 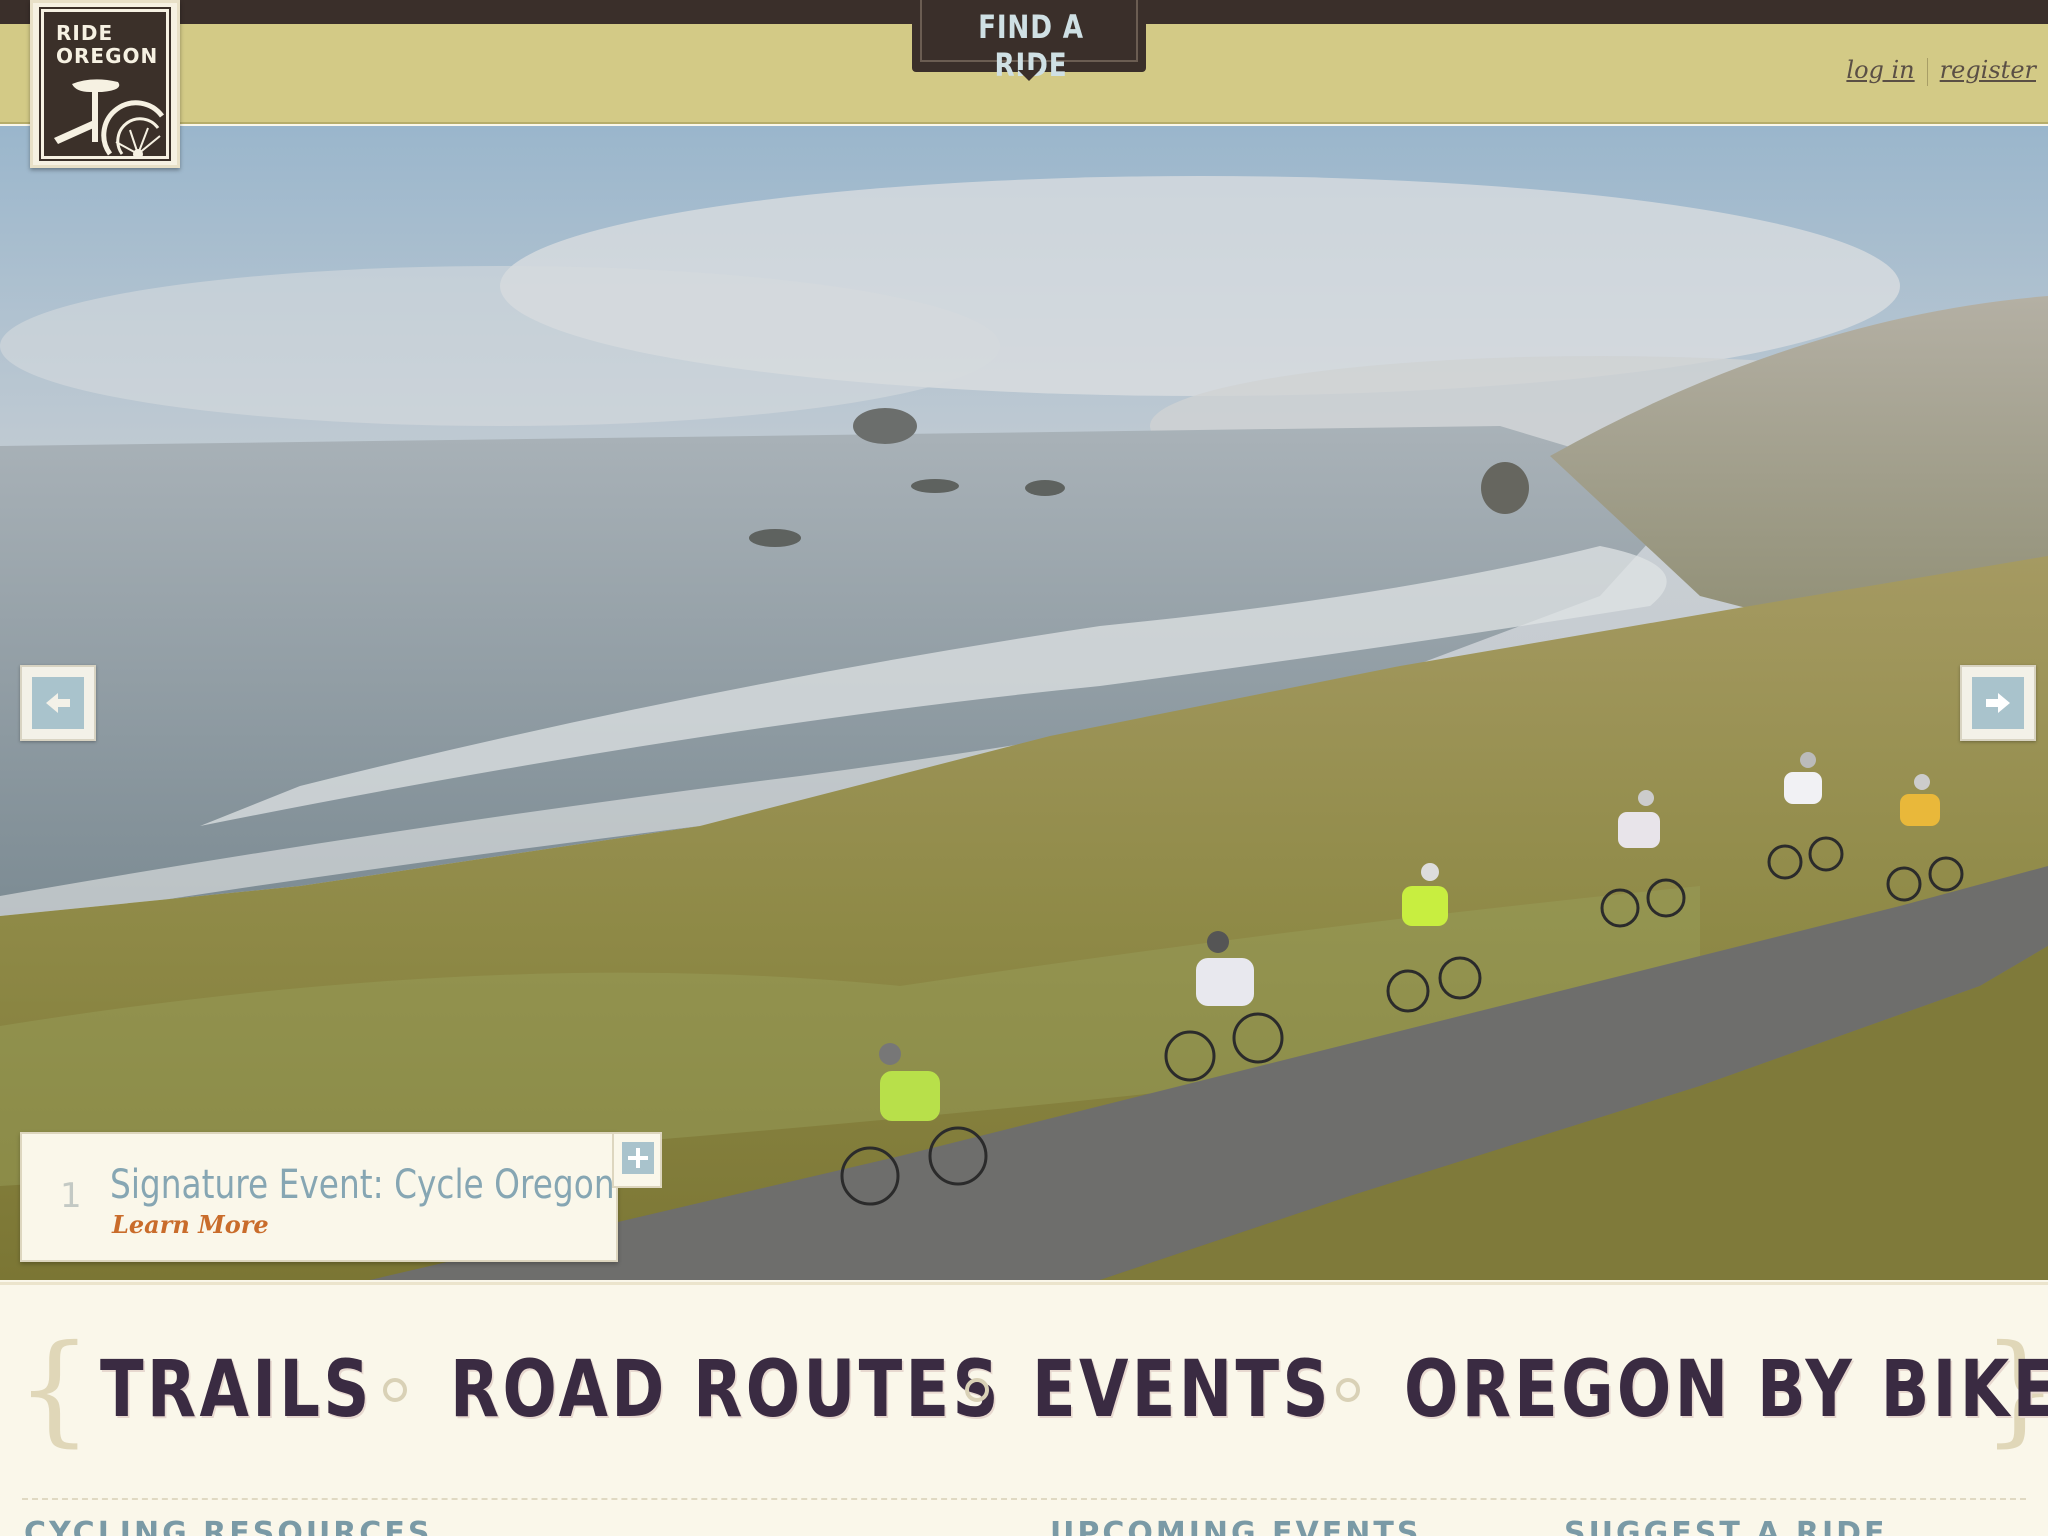 What do you see at coordinates (1029, 75) in the screenshot?
I see `caret-down-icon` at bounding box center [1029, 75].